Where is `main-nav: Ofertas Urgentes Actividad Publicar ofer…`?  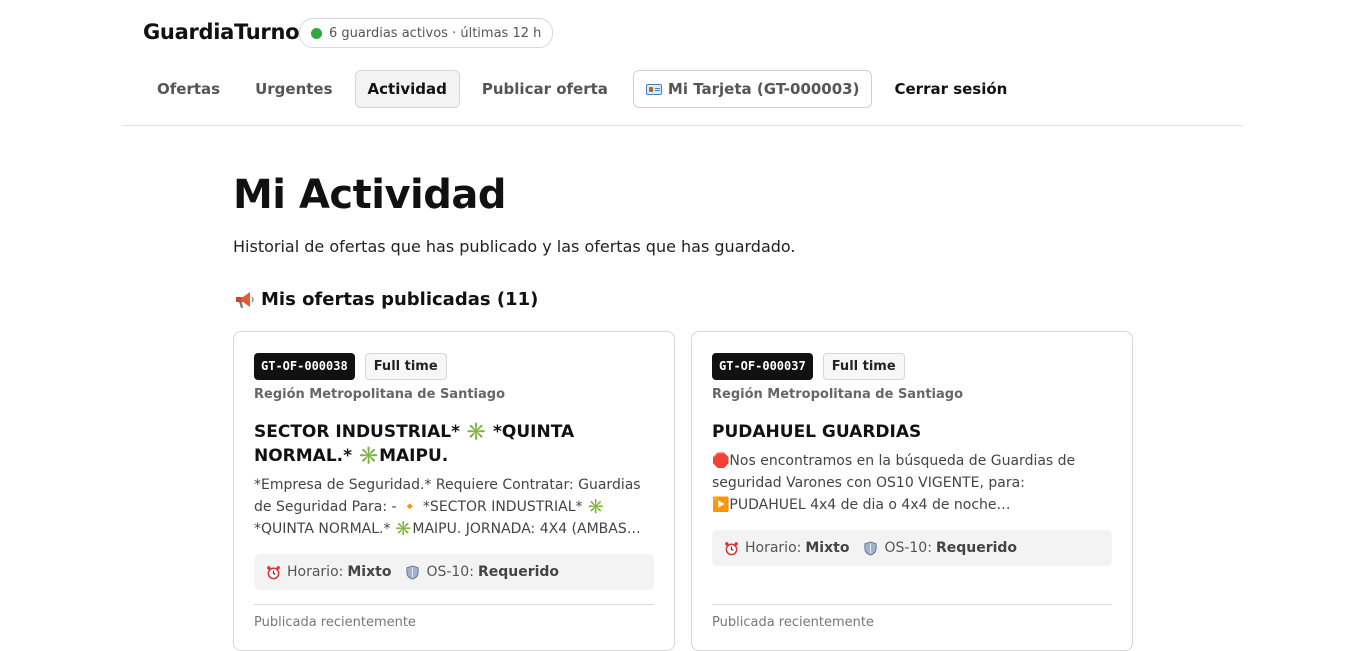 main-nav: Ofertas Urgentes Actividad Publicar ofer… is located at coordinates (586, 89).